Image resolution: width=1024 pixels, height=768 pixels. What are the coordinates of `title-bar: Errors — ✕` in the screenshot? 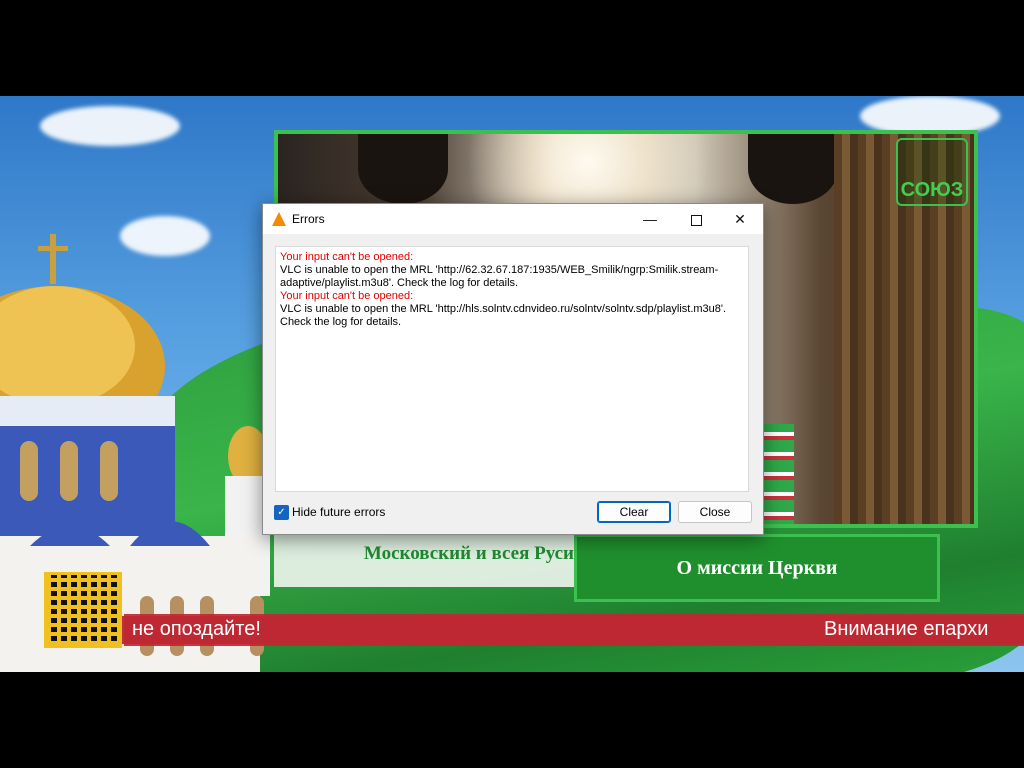 It's located at (513, 219).